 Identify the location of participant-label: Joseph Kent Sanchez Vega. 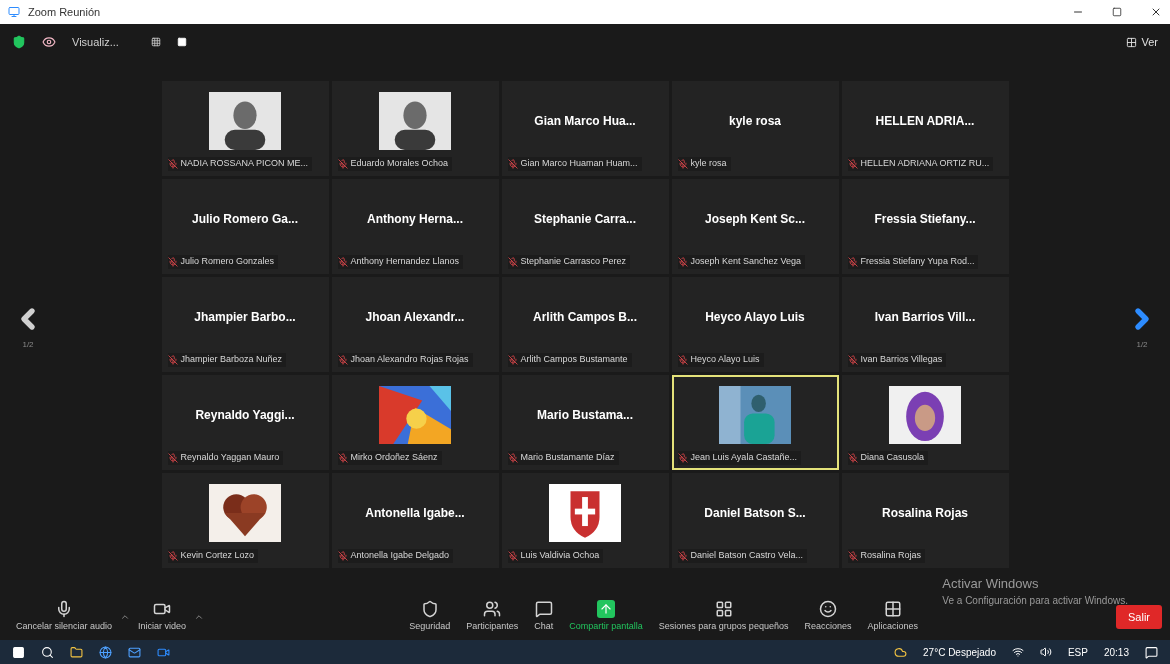
(746, 261).